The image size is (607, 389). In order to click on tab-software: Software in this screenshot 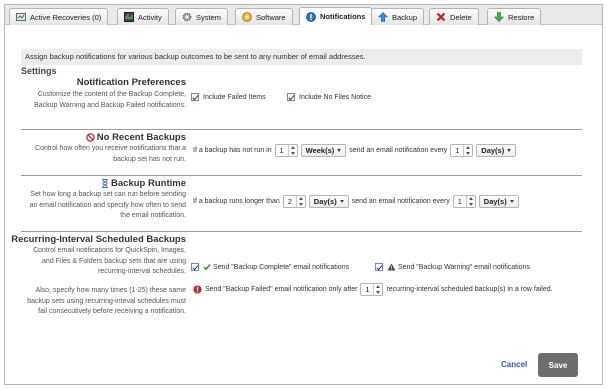, I will do `click(264, 16)`.